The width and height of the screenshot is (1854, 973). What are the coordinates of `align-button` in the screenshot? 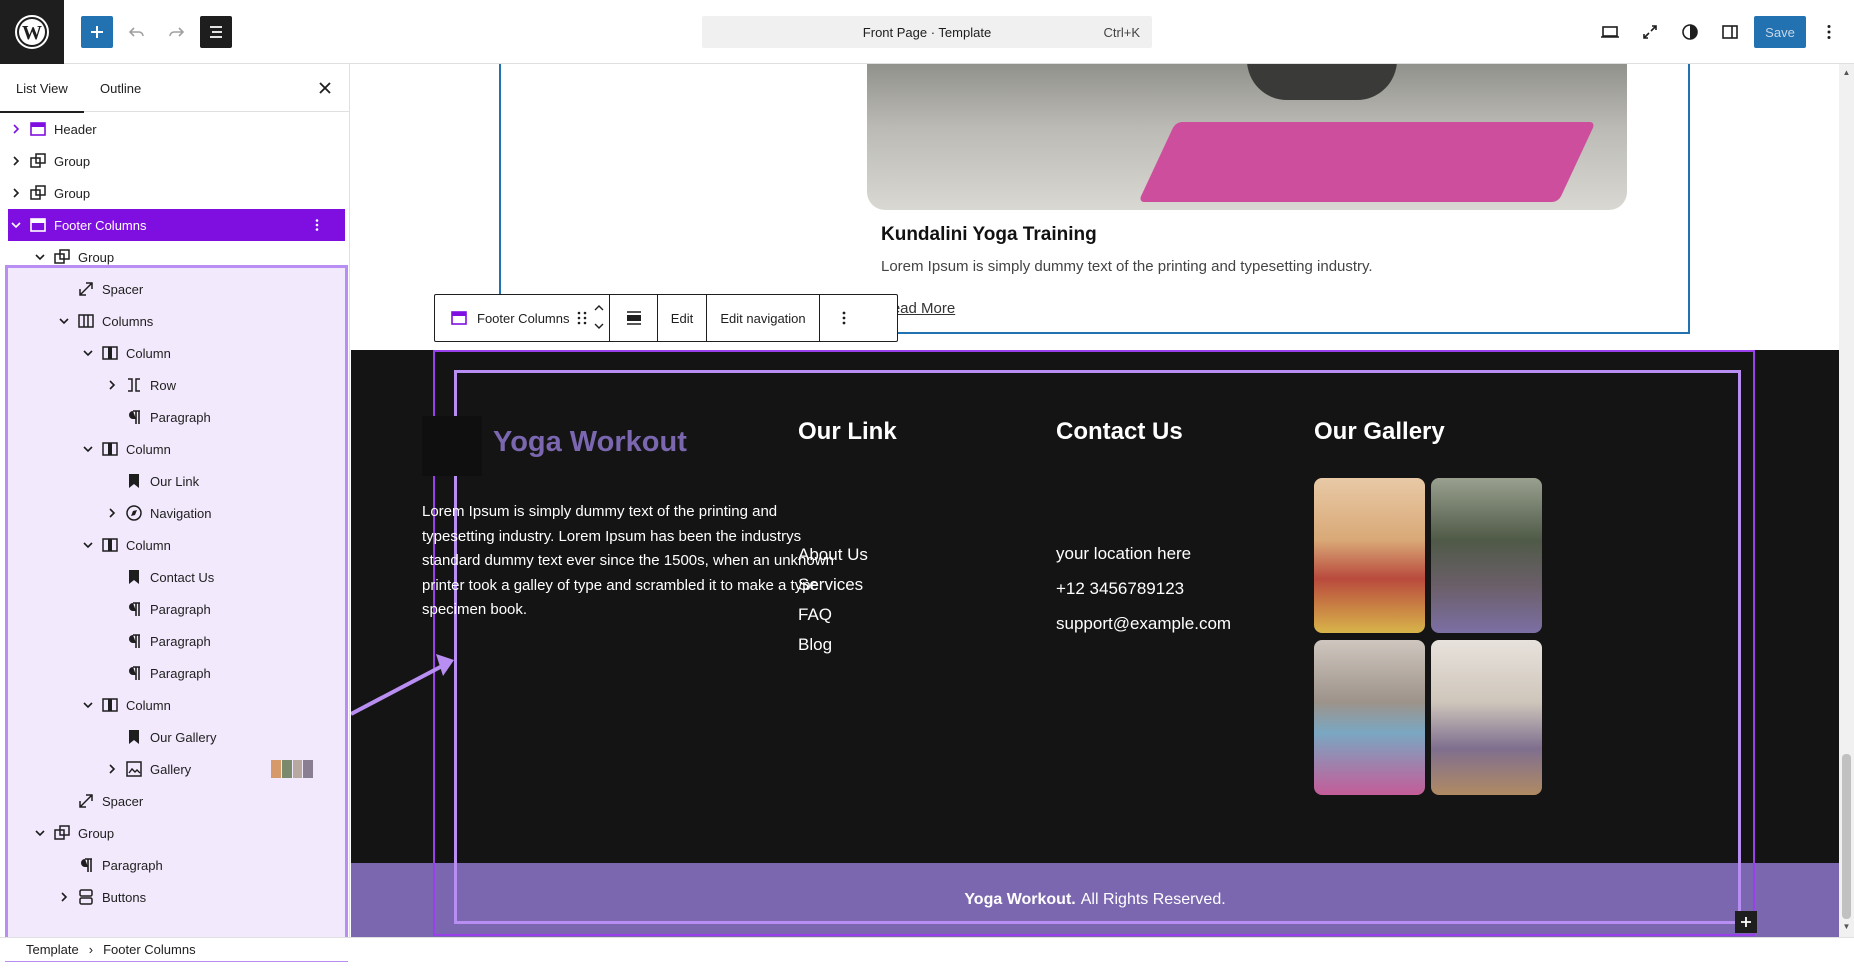 It's located at (634, 318).